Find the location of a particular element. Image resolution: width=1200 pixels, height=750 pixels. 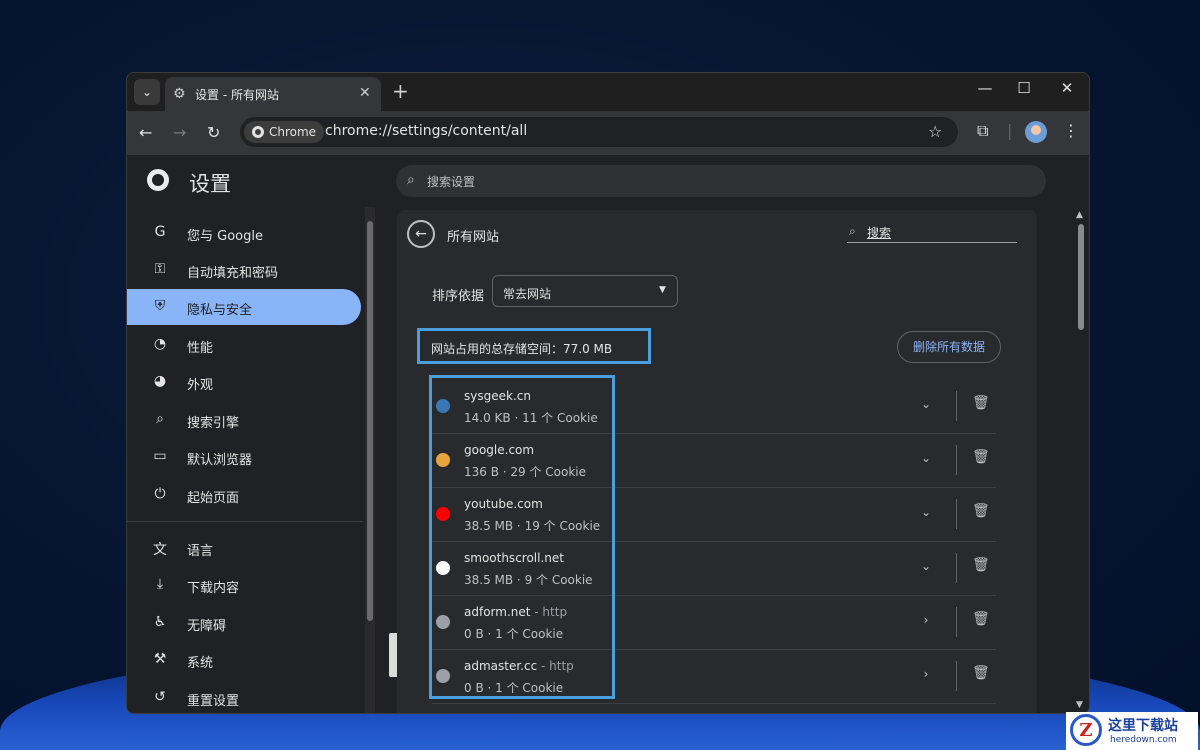

dropdown-arrow-icon: ▼ is located at coordinates (662, 290).